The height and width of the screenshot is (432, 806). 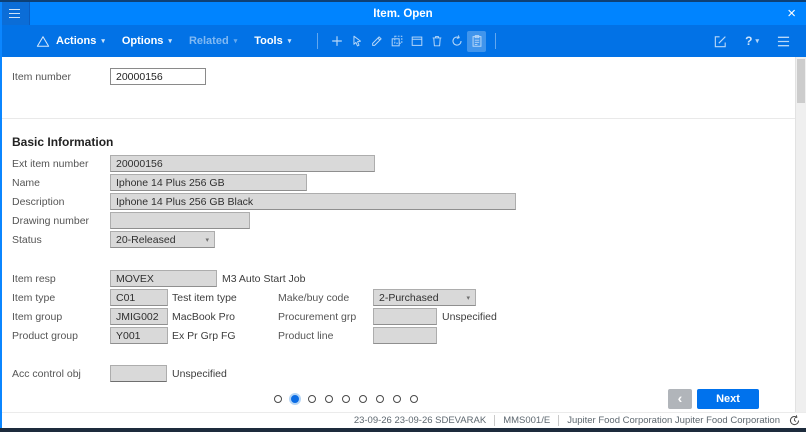 I want to click on make-buy-code-dropdown: 2-Purchased ▾, so click(x=424, y=297).